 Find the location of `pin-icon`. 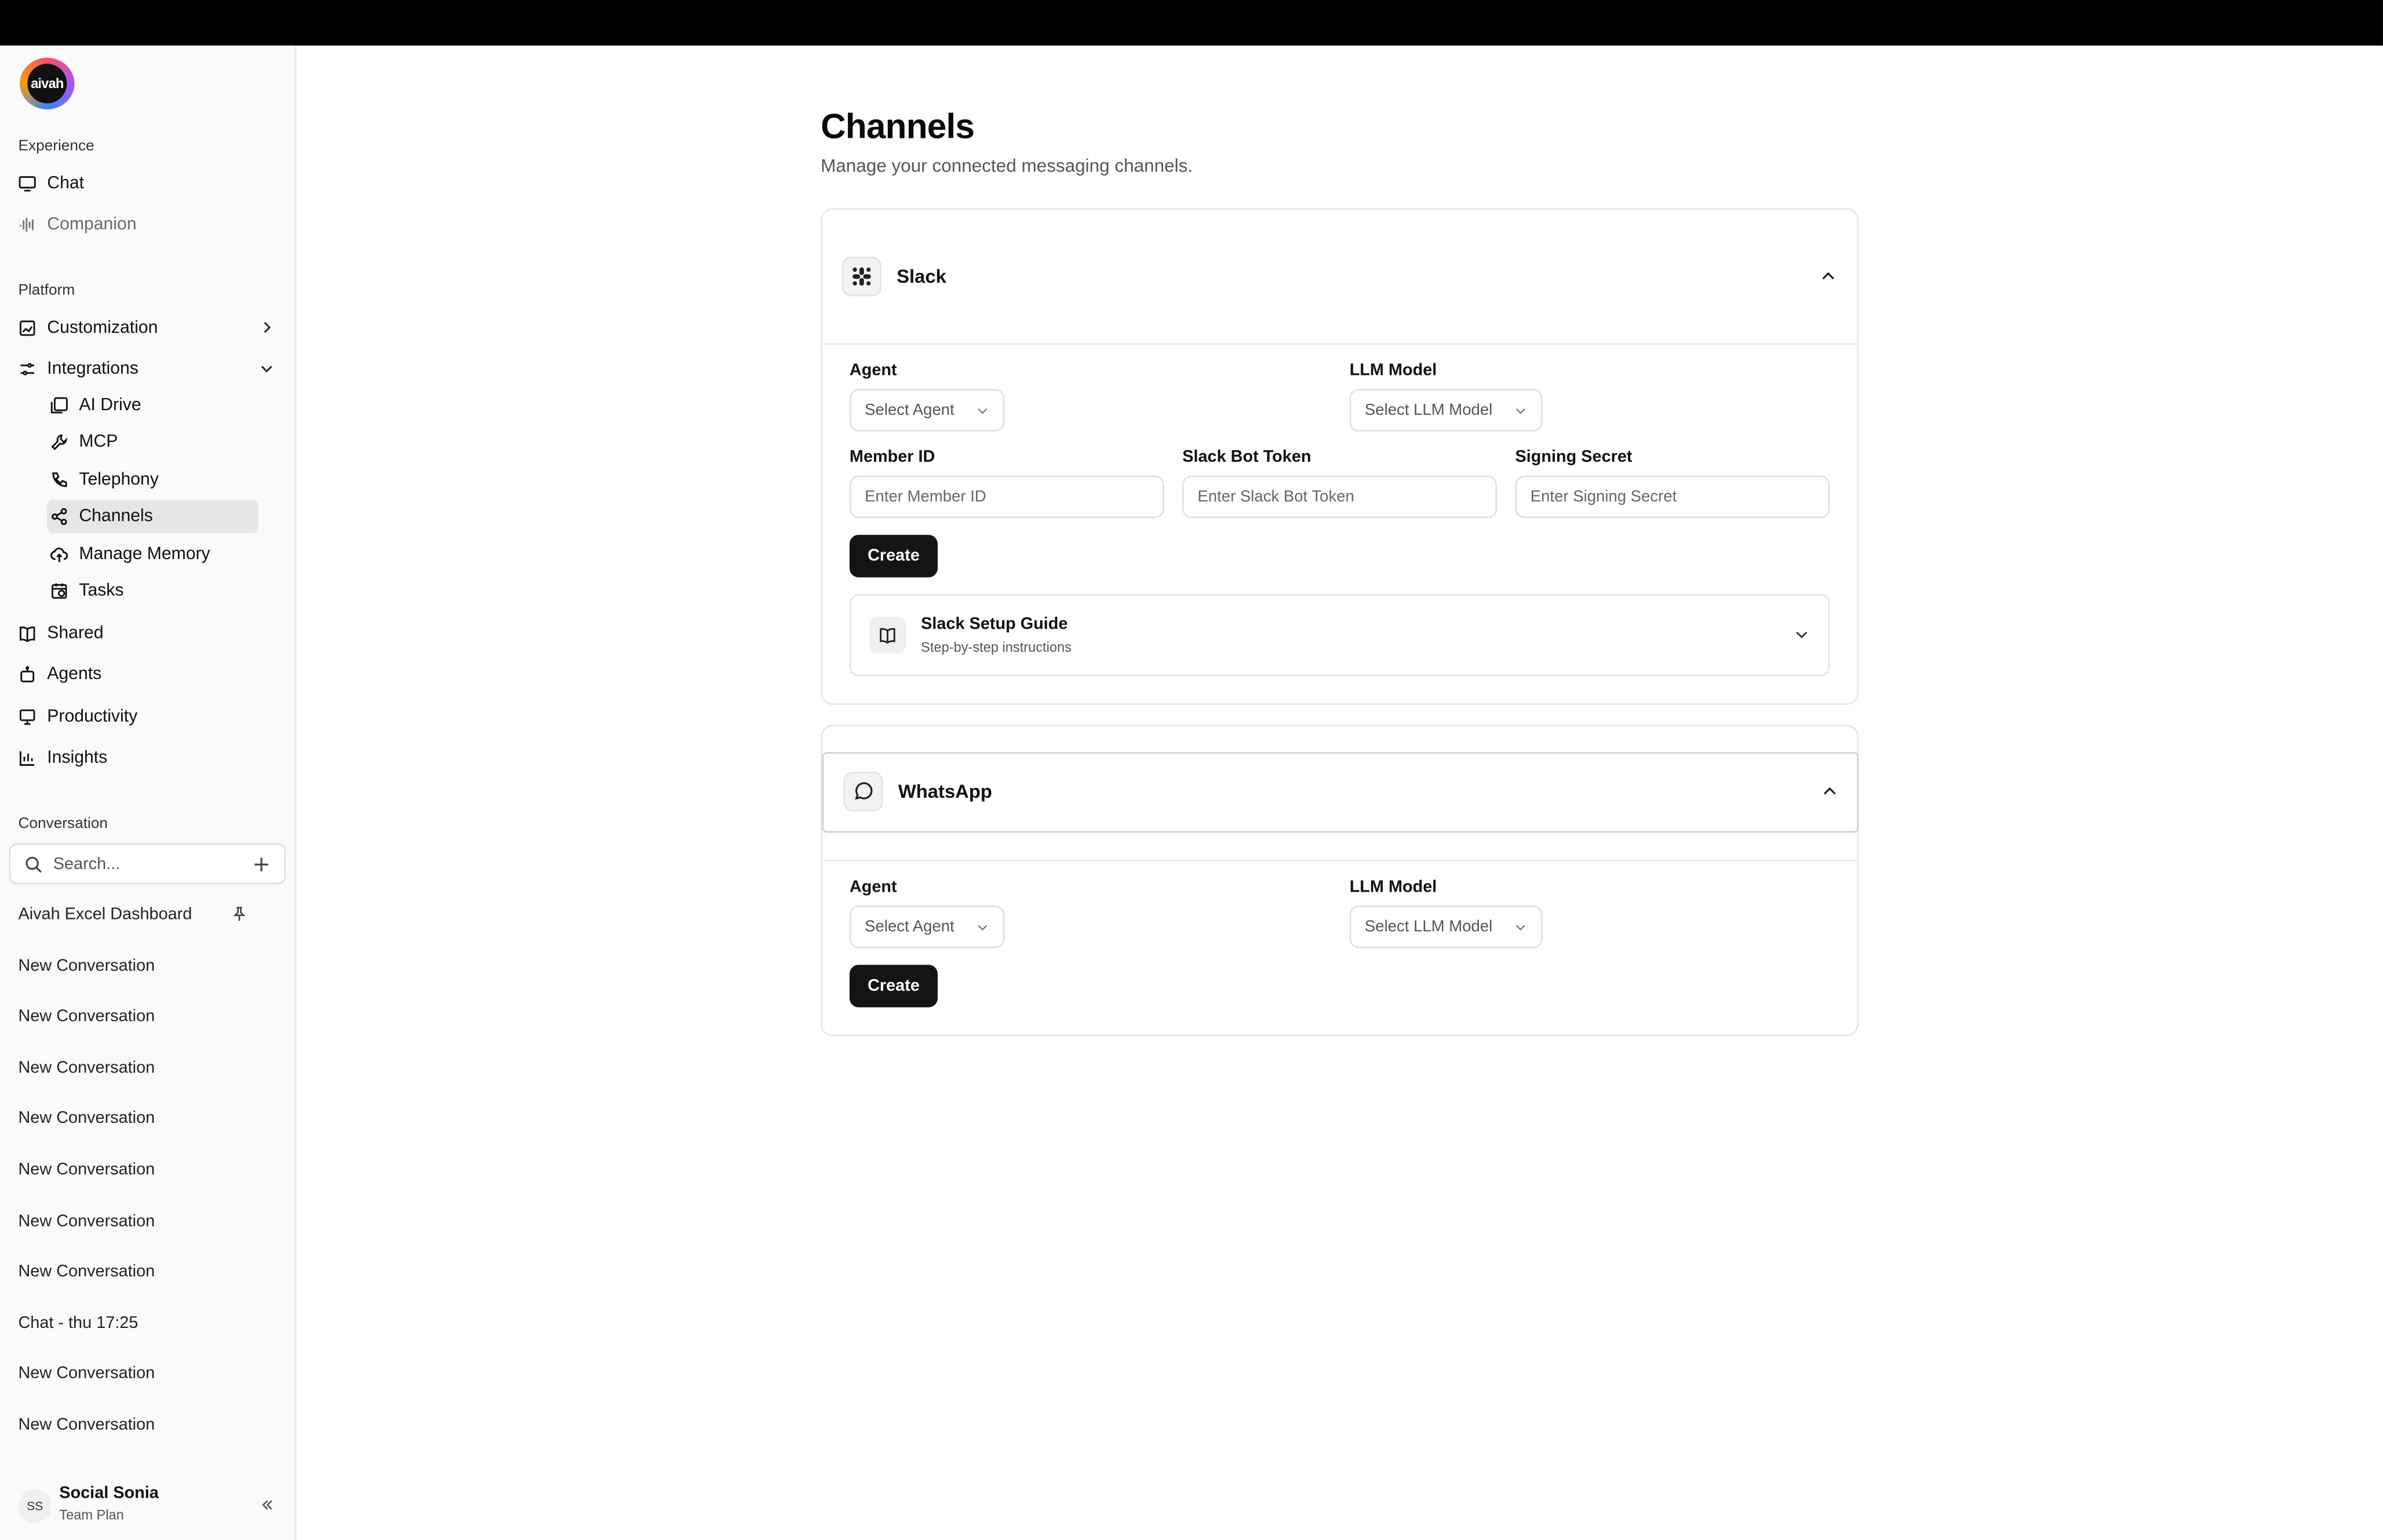

pin-icon is located at coordinates (240, 914).